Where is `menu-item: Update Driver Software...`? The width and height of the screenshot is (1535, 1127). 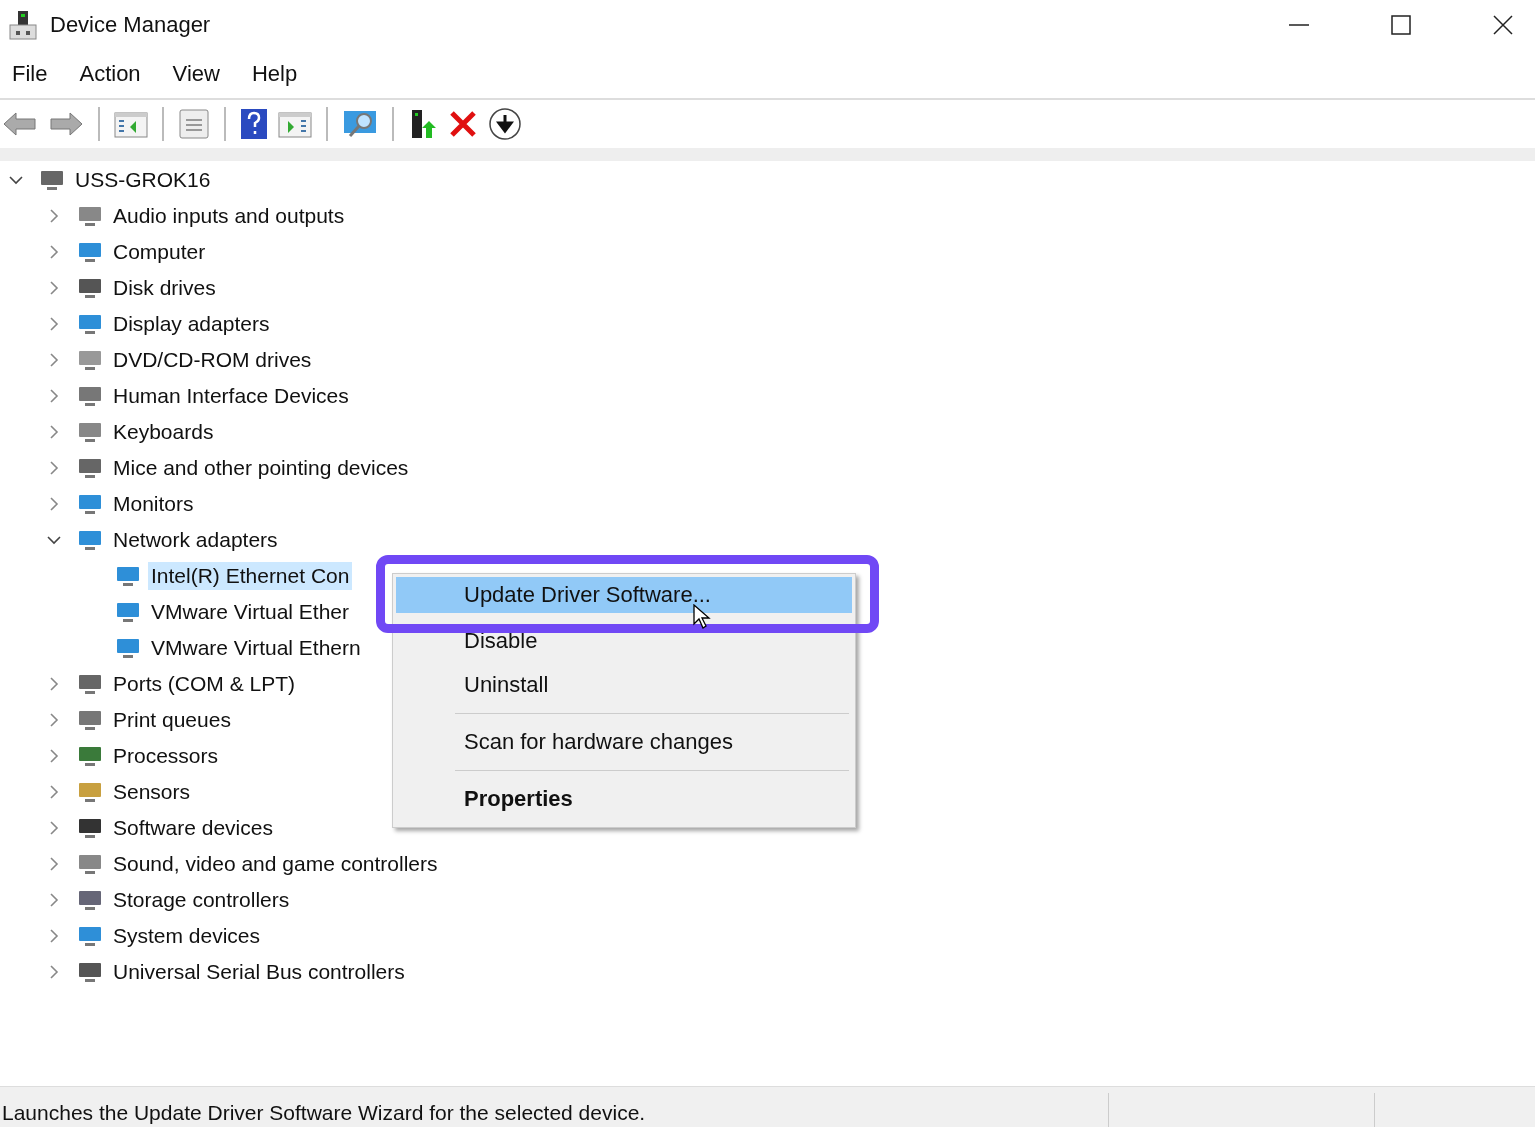 menu-item: Update Driver Software... is located at coordinates (624, 595).